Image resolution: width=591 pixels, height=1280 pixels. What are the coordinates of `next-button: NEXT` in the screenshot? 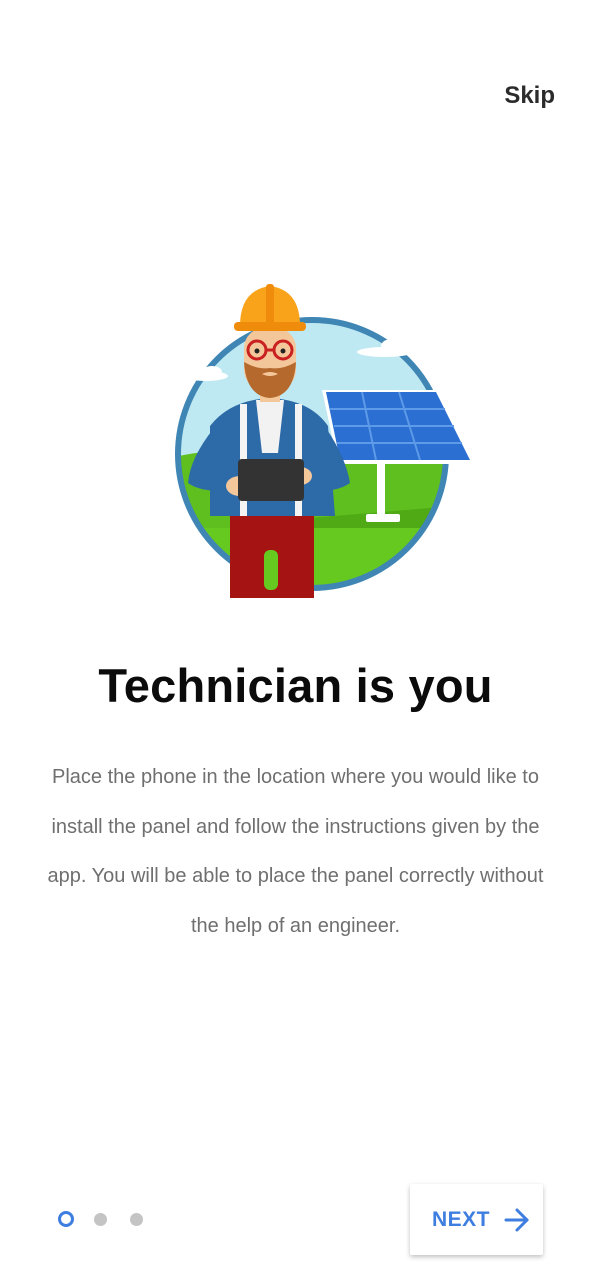 It's located at (476, 1219).